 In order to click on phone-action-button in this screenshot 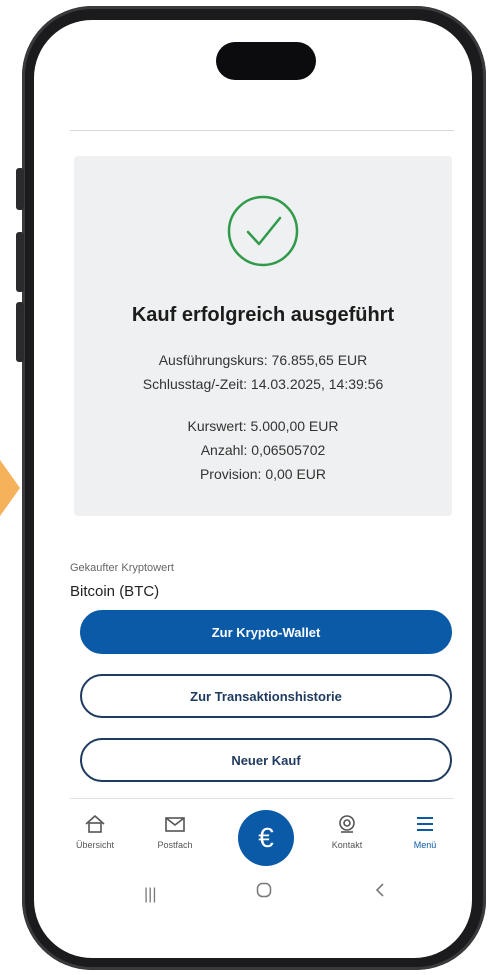, I will do `click(20, 189)`.